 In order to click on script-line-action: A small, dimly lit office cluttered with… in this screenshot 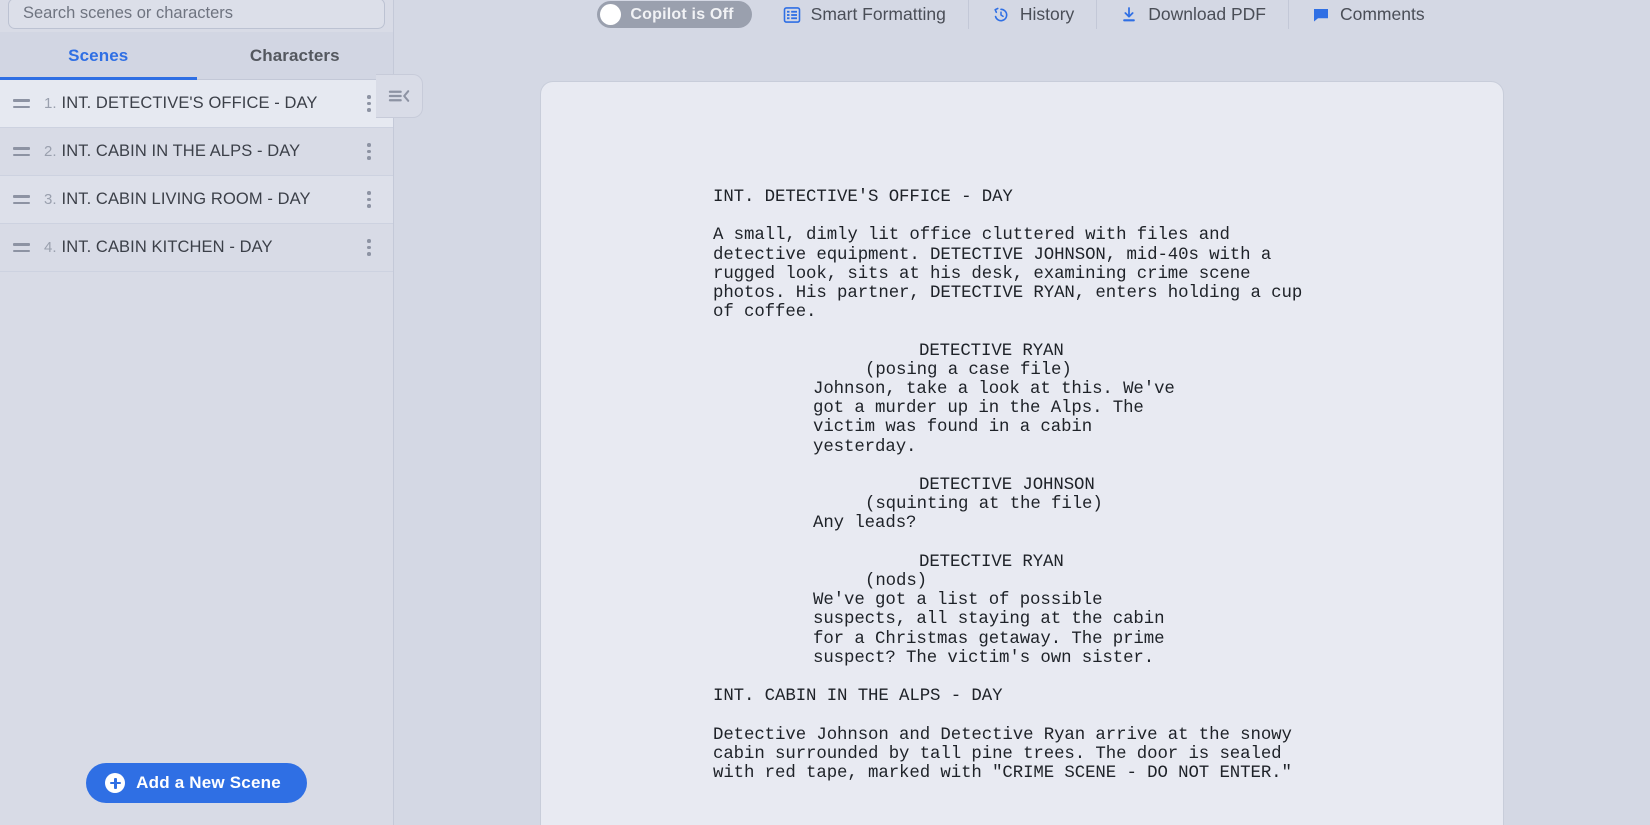, I will do `click(971, 236)`.